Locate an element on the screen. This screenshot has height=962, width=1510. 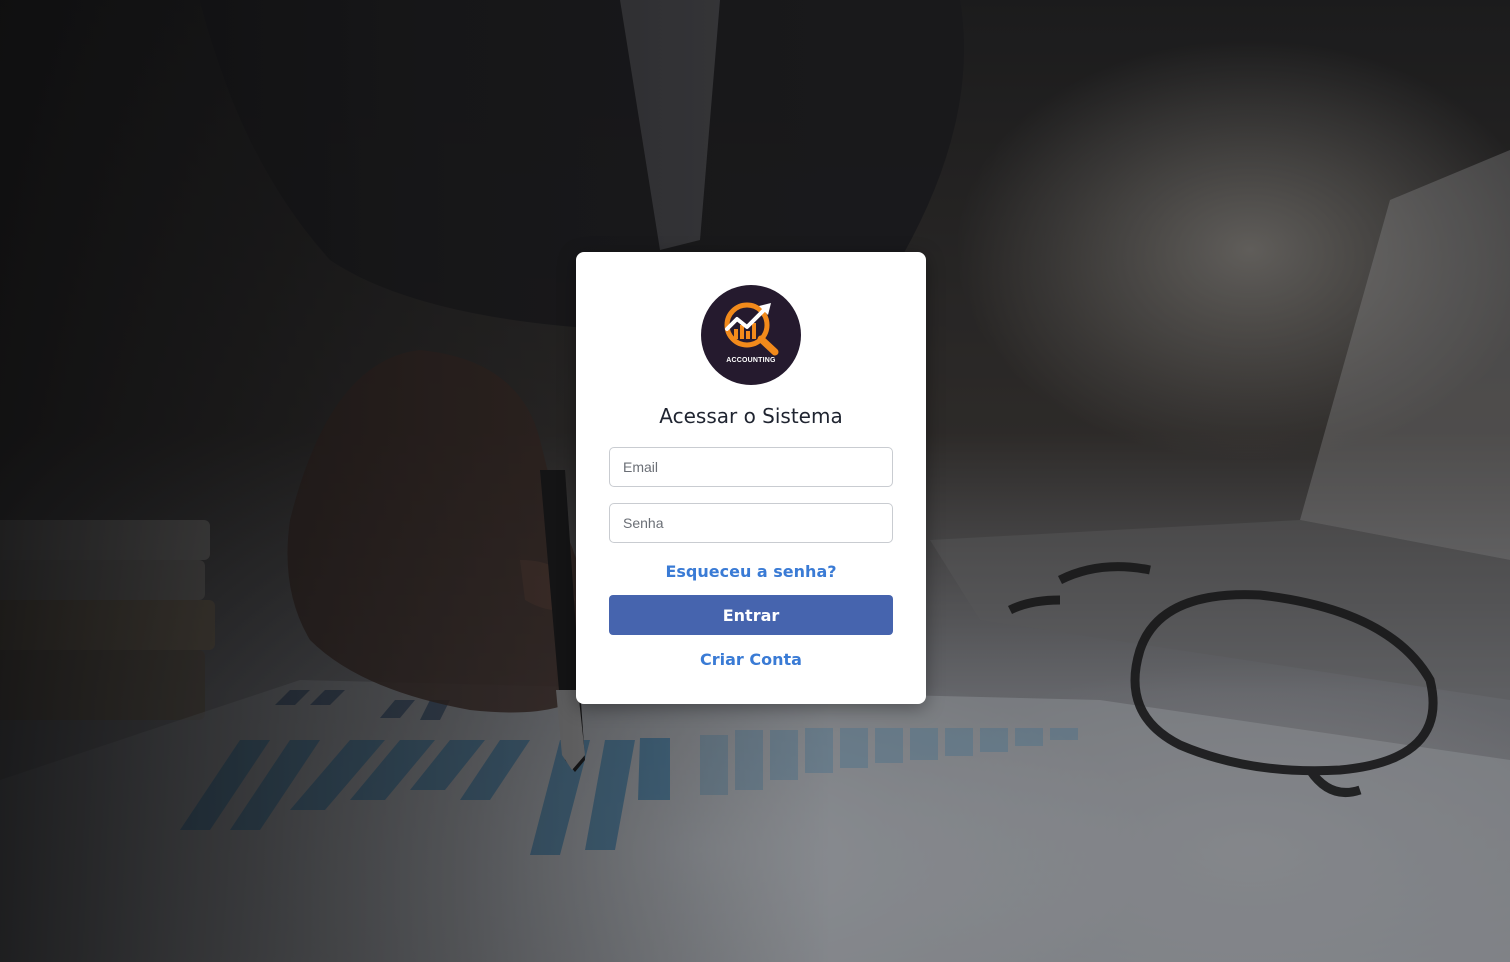
page-title: Acessar o Sistema is located at coordinates (751, 416).